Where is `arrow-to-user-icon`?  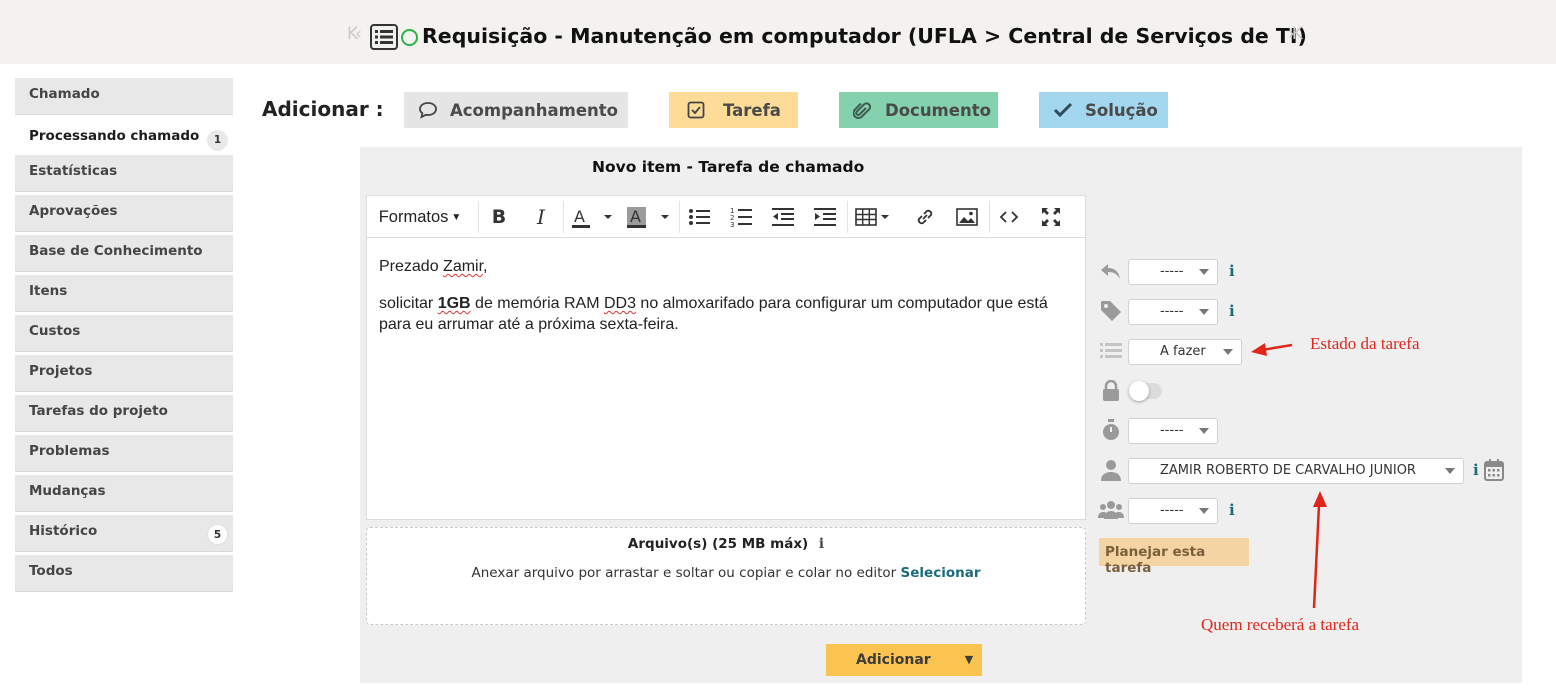
arrow-to-user-icon is located at coordinates (1319, 550).